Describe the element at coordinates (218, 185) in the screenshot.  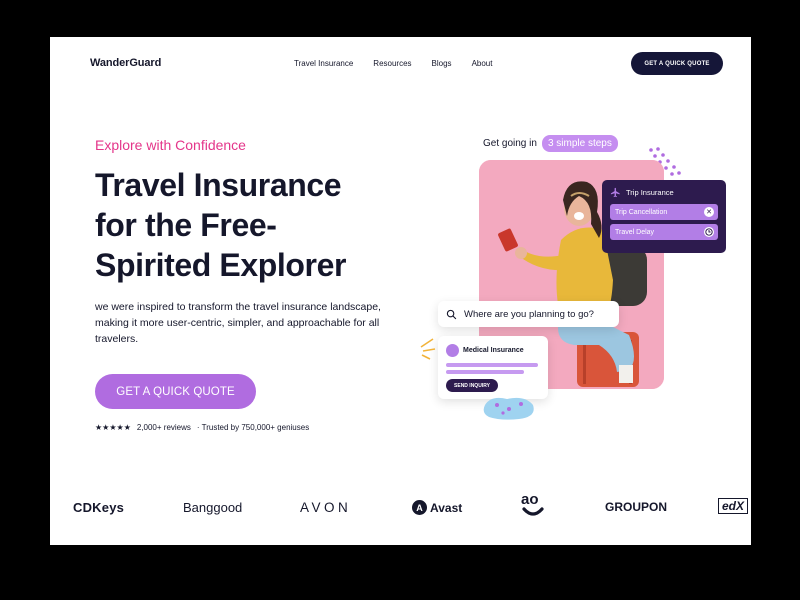
I see `headline-line-1: Travel Insurance` at that location.